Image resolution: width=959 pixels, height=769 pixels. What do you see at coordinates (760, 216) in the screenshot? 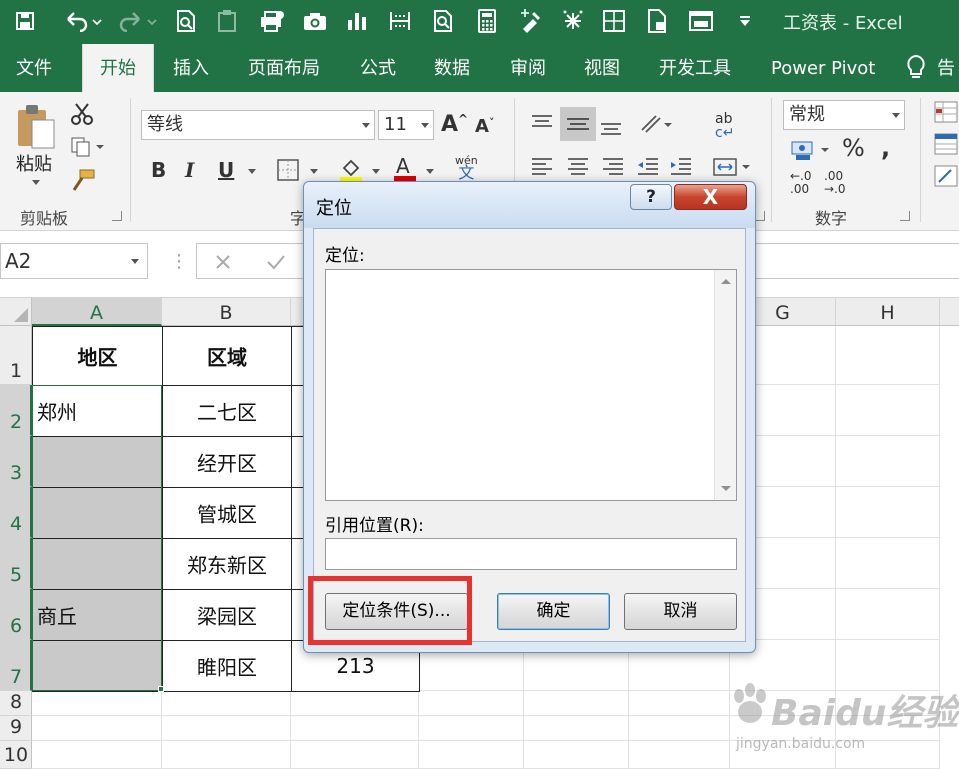
I see `alignment-launcher-icon` at bounding box center [760, 216].